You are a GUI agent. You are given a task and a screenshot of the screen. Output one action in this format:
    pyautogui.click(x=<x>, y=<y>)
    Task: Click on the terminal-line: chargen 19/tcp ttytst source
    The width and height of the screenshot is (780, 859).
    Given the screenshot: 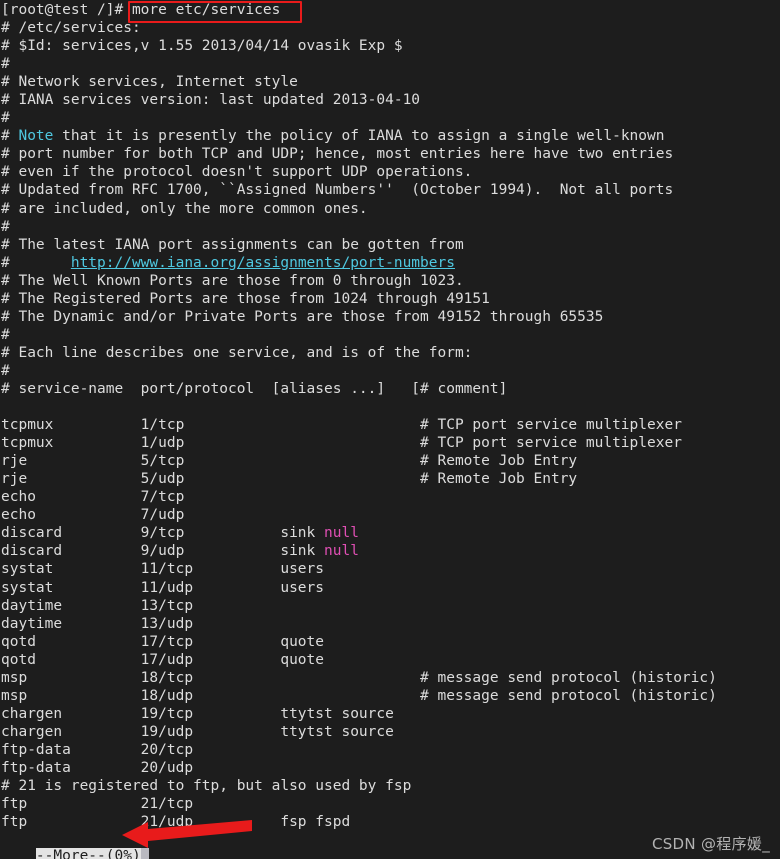 What is the action you would take?
    pyautogui.click(x=390, y=714)
    